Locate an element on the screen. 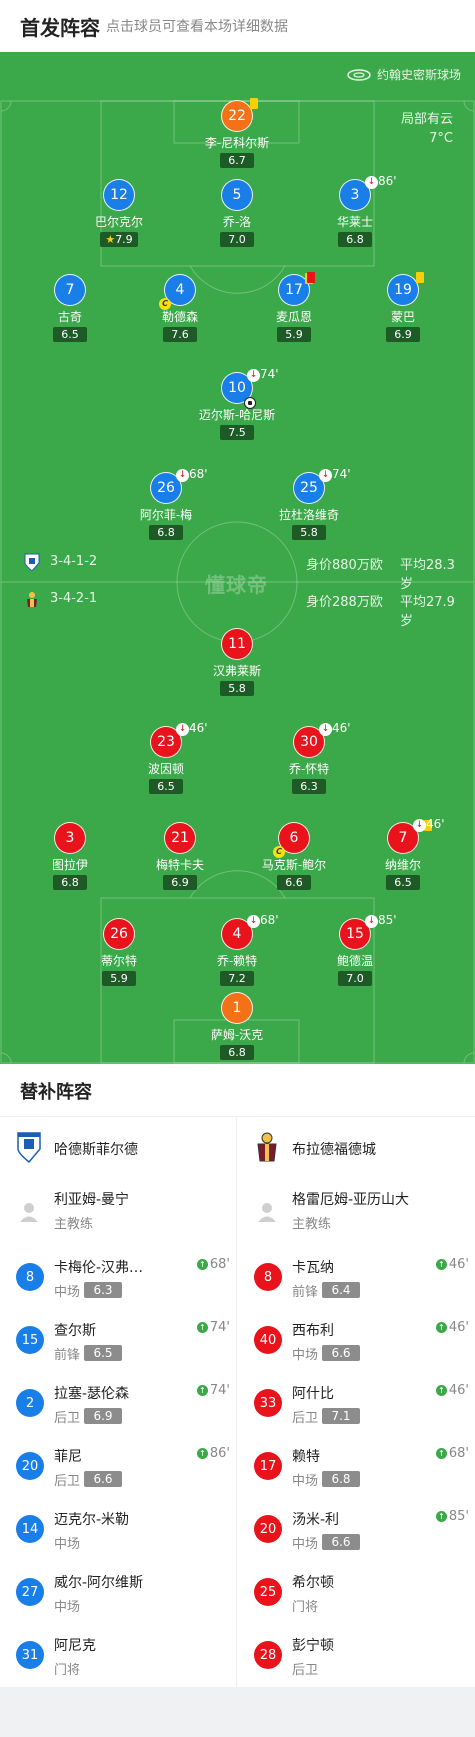 The width and height of the screenshot is (475, 1737). sub-player-row: 20 菲尼 后卫 6.6 ↑ 86' is located at coordinates (118, 1465).